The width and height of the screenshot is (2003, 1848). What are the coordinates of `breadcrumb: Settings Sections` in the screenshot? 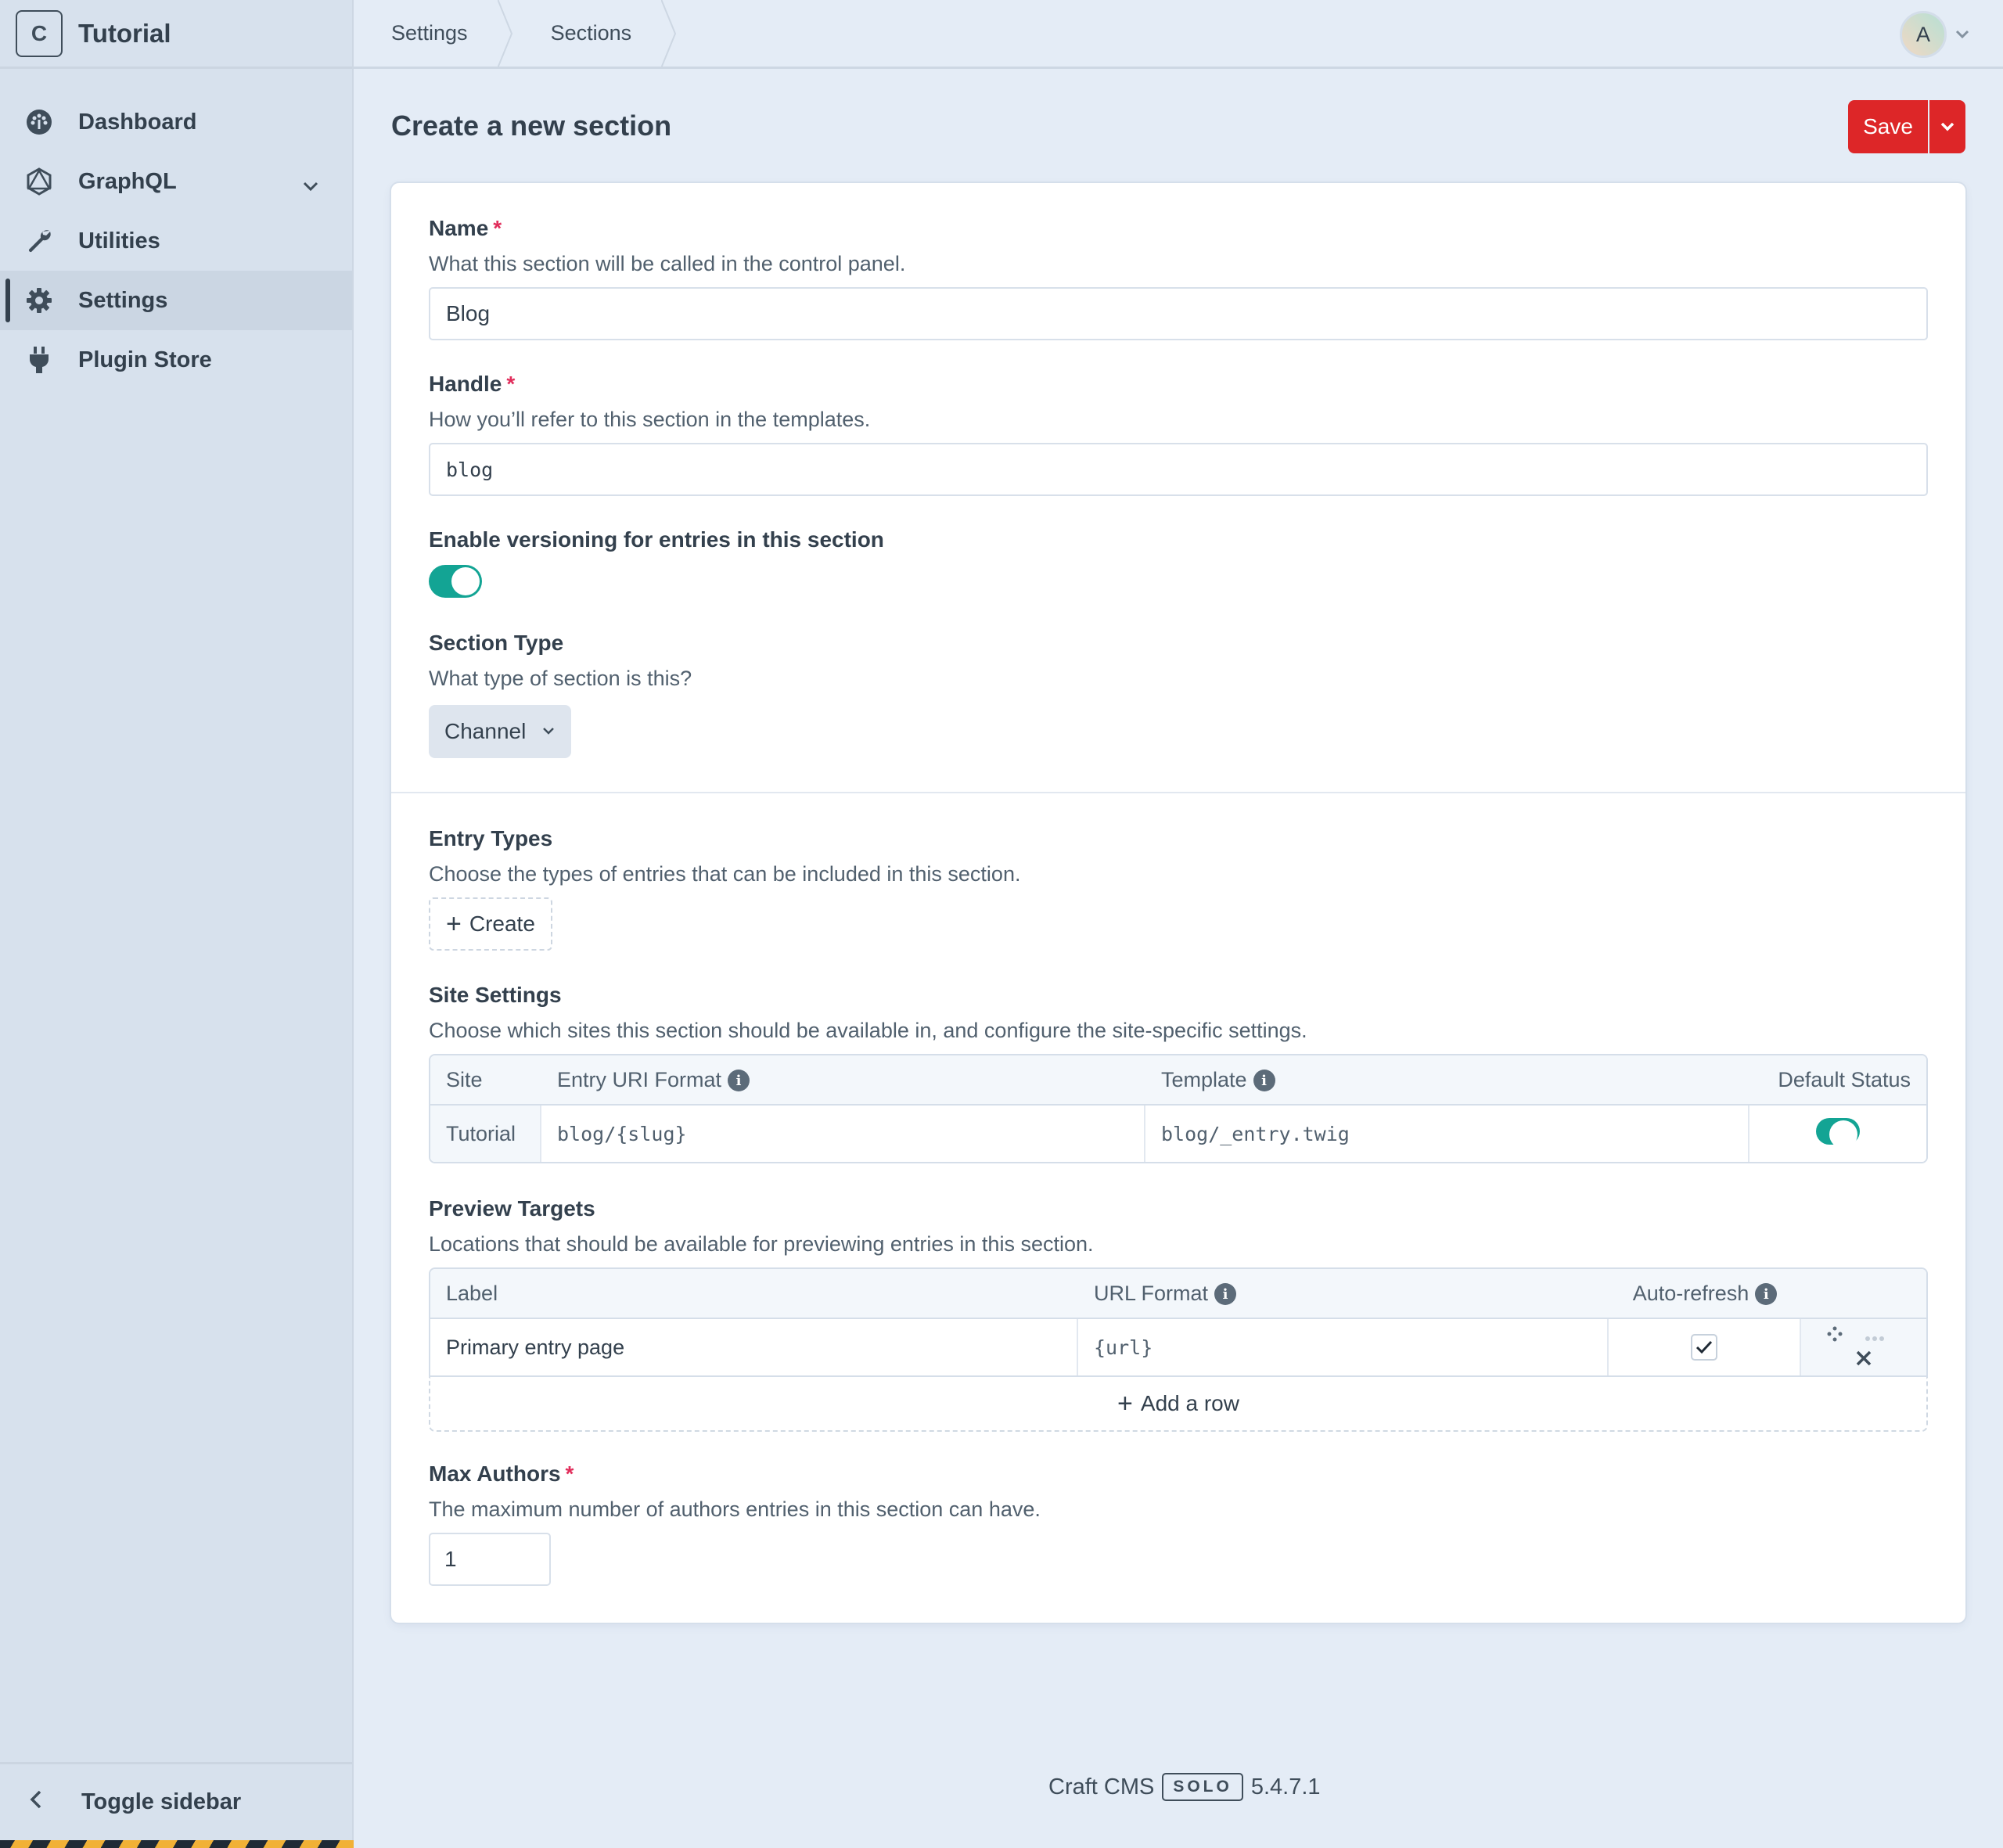 It's located at (516, 34).